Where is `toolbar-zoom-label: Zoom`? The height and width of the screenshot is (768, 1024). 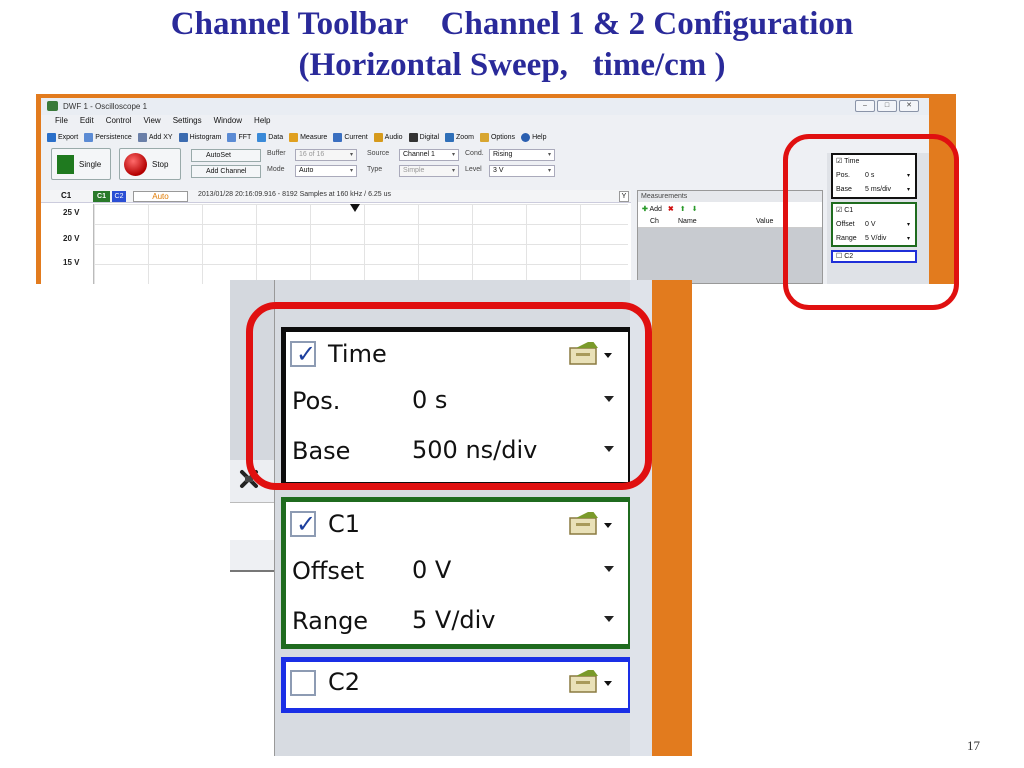
toolbar-zoom-label: Zoom is located at coordinates (465, 137).